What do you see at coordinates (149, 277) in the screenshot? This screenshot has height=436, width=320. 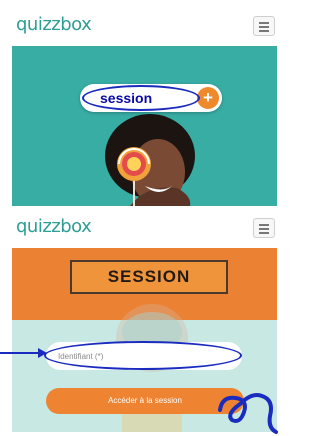 I see `session-title: SESSION` at bounding box center [149, 277].